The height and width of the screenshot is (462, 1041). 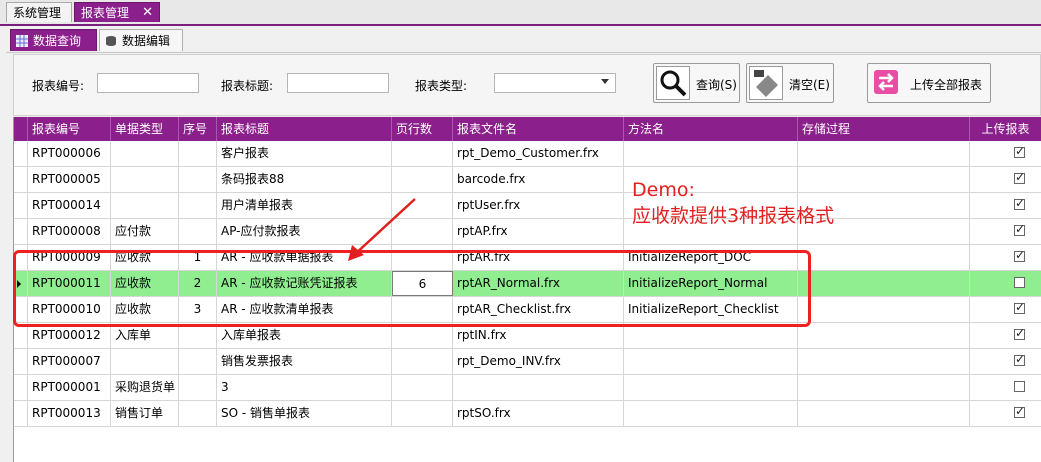 I want to click on cell-title: 条码报表88, so click(x=304, y=179).